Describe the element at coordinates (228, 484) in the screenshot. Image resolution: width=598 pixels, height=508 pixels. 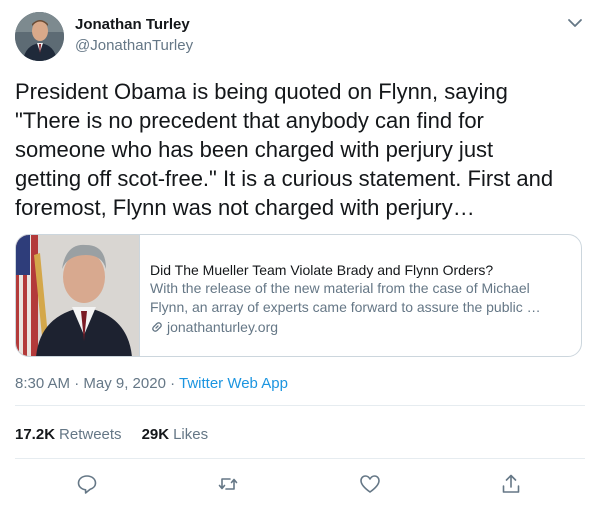
I see `retweet-icon` at that location.